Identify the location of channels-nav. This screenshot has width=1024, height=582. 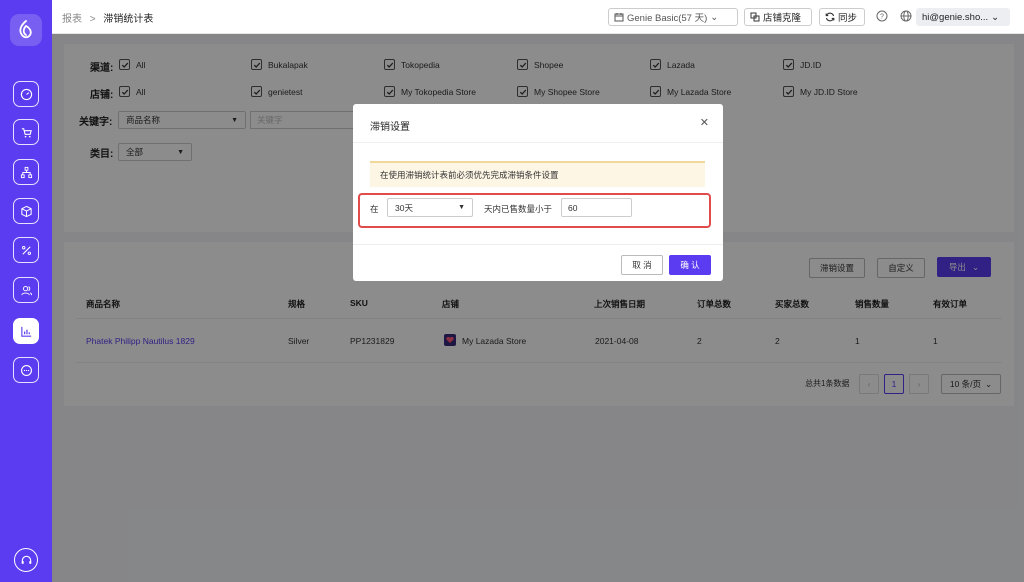
(26, 172).